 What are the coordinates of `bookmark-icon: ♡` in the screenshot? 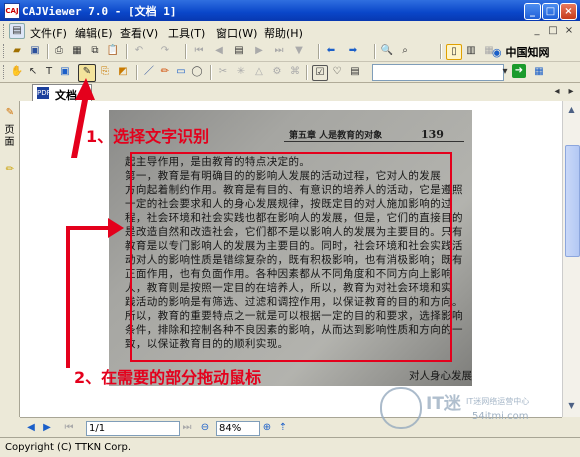 It's located at (337, 72).